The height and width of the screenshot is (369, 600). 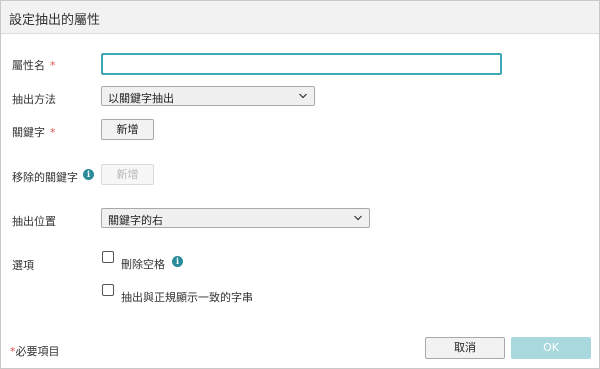 I want to click on extract-method-label: 抽出方法, so click(x=34, y=99).